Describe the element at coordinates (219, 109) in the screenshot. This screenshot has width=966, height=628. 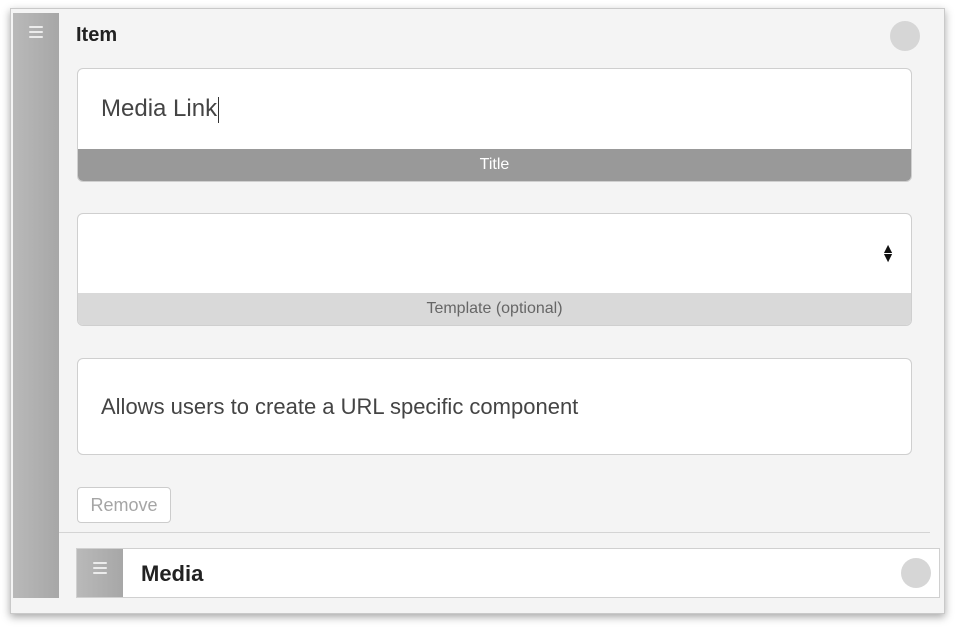
I see `text-caret` at that location.